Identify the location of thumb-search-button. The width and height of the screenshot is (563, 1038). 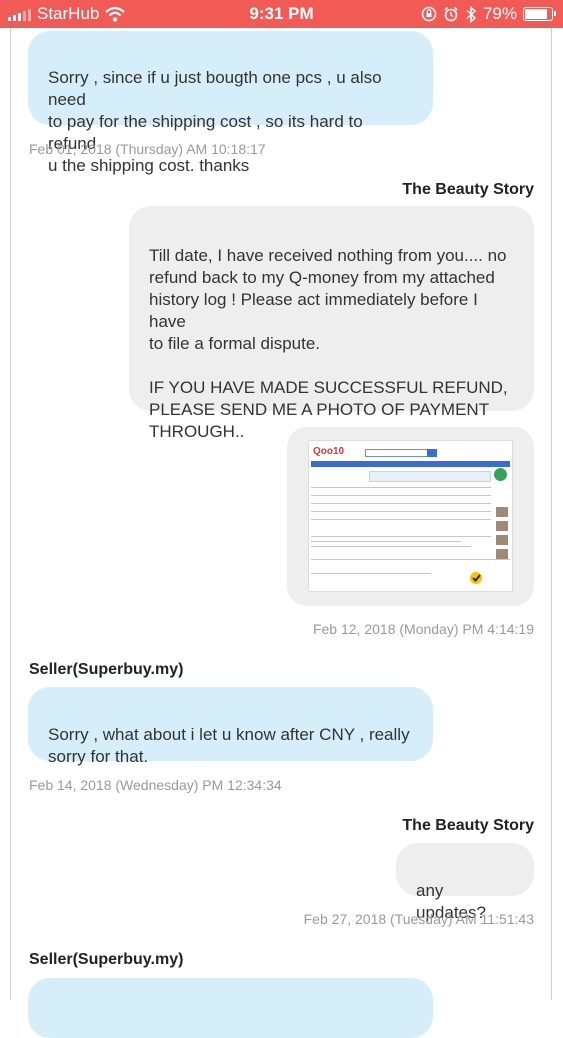
(432, 453).